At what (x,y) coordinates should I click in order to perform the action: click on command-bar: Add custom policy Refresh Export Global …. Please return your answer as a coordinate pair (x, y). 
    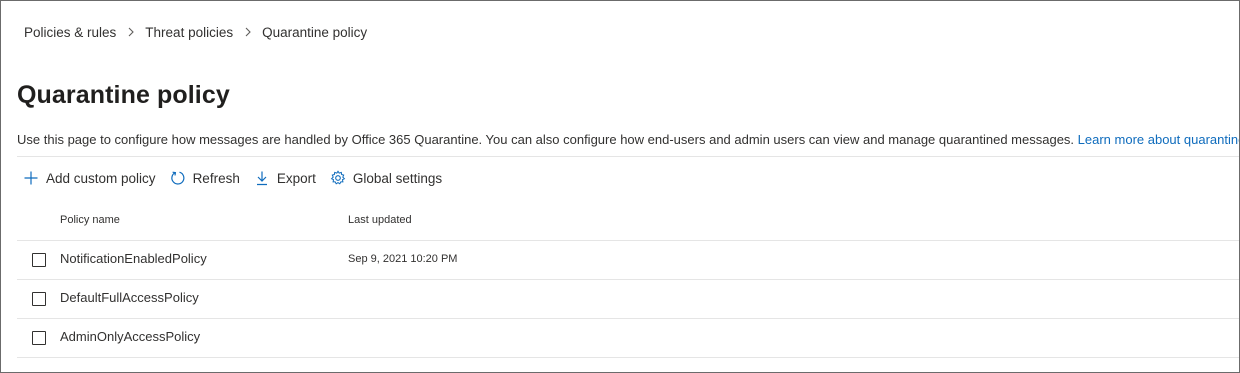
    Looking at the image, I should click on (239, 178).